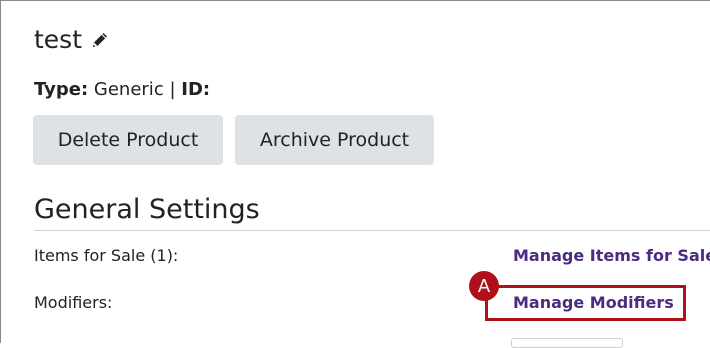 This screenshot has width=710, height=348. I want to click on product-title-row: test, so click(72, 39).